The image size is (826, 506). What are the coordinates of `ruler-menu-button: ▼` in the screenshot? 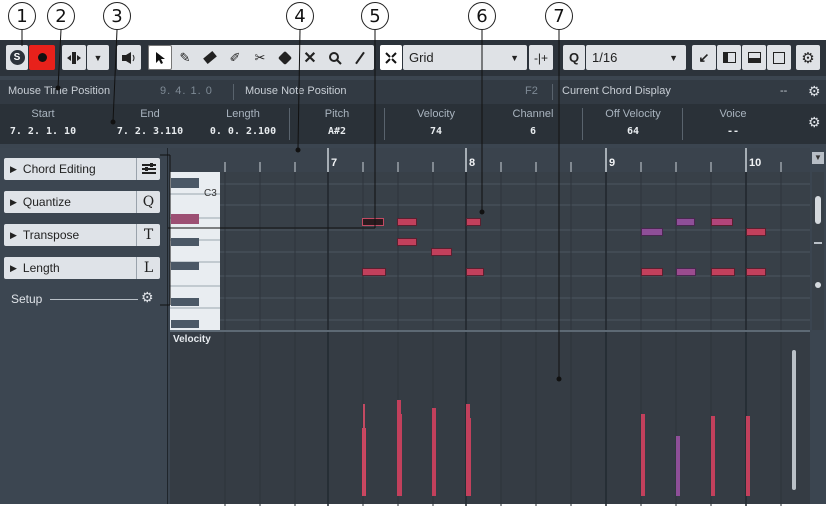 It's located at (818, 158).